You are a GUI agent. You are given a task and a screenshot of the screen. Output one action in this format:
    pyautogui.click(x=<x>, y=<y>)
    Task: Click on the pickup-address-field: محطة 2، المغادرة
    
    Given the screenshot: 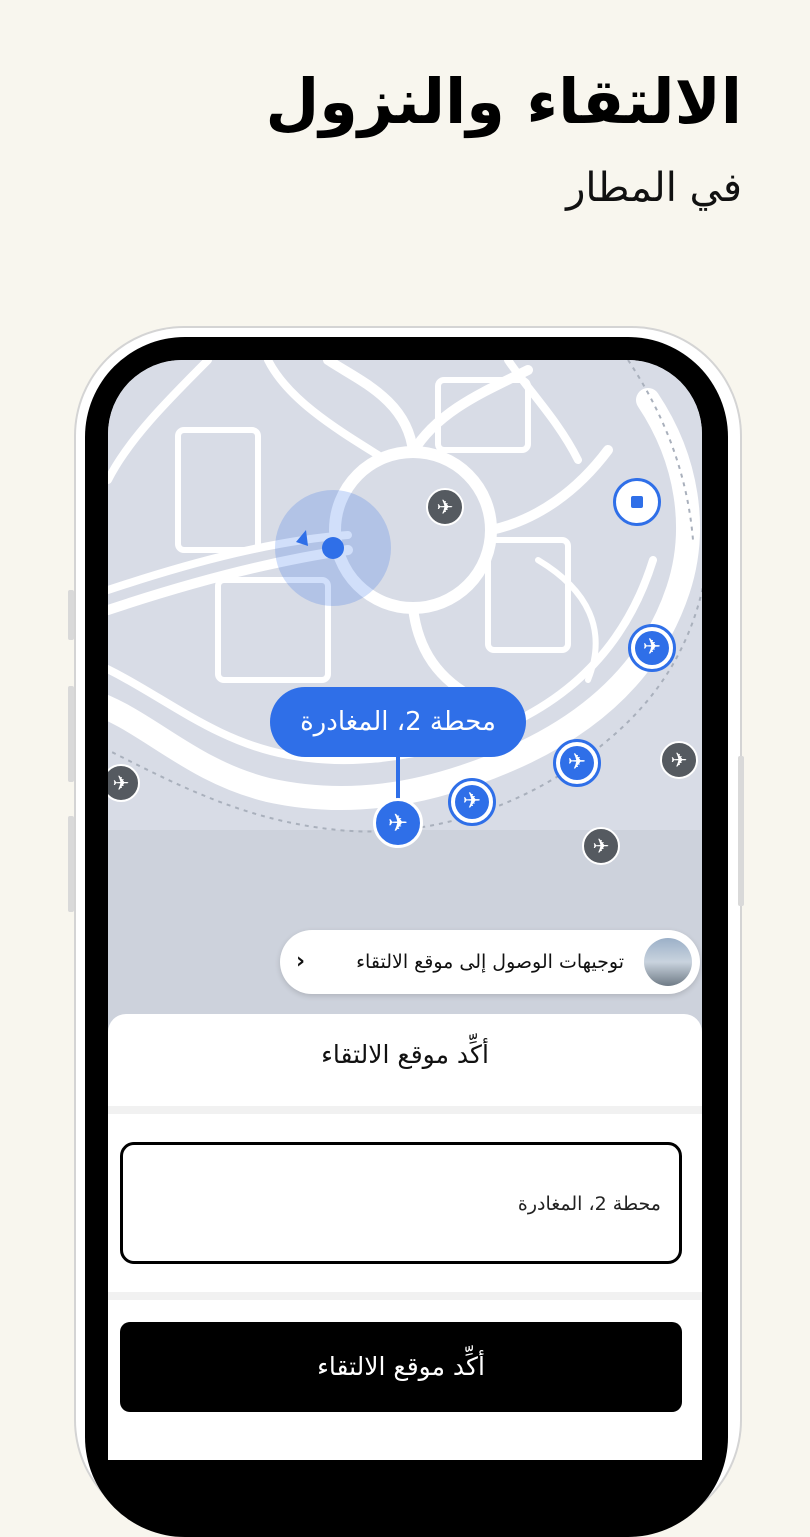 What is the action you would take?
    pyautogui.click(x=401, y=1203)
    